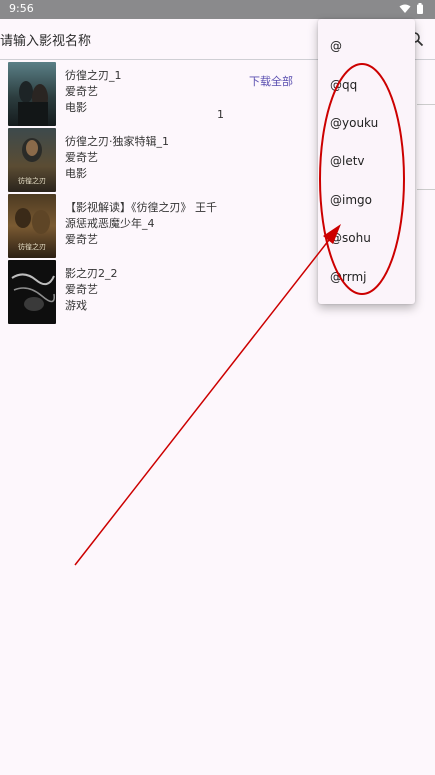 This screenshot has height=775, width=435. I want to click on list-item: 彷徨之刃 彷徨之刃·独家特辑_1 爱奇艺 电影, so click(128, 161).